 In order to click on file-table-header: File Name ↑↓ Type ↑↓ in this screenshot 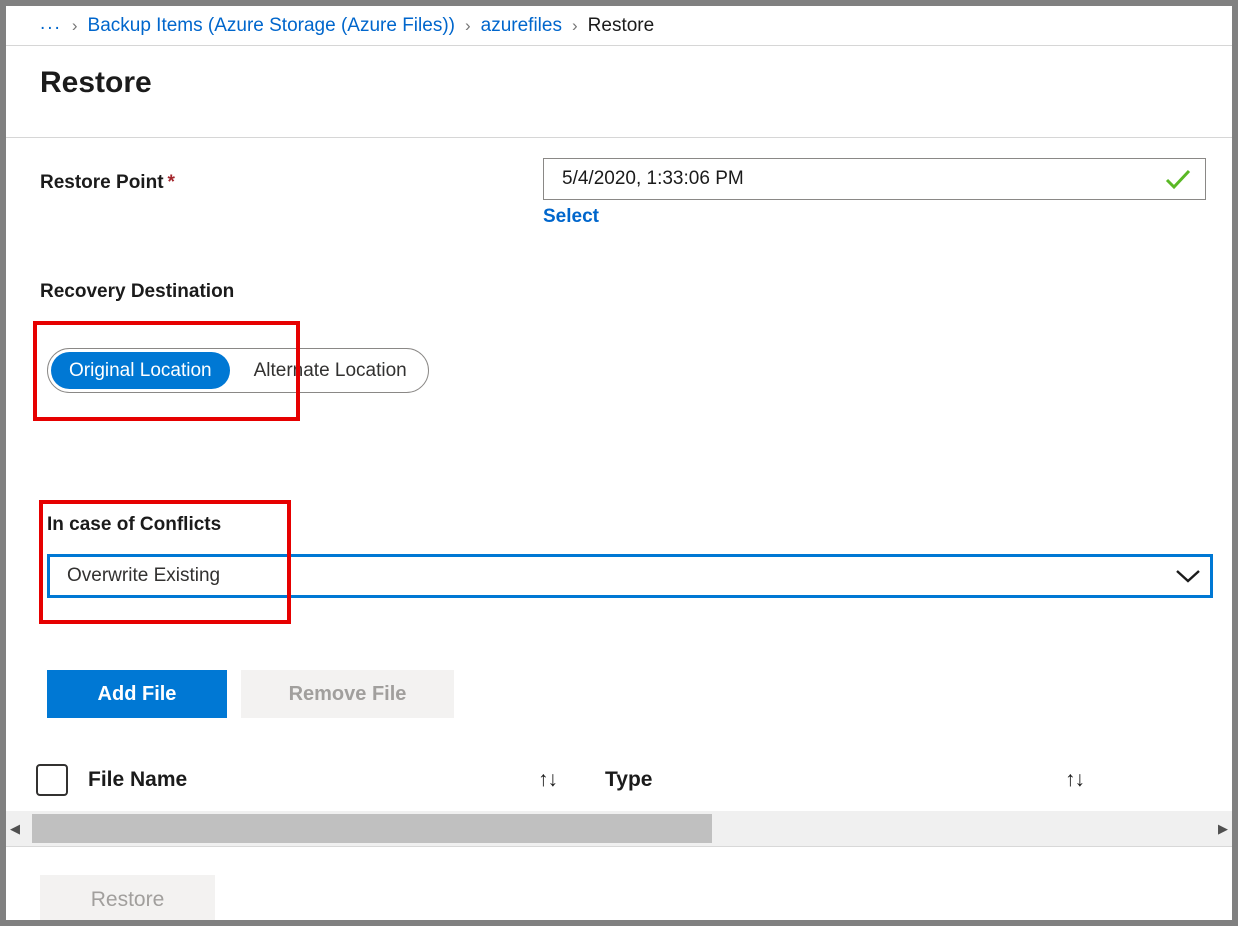, I will do `click(619, 780)`.